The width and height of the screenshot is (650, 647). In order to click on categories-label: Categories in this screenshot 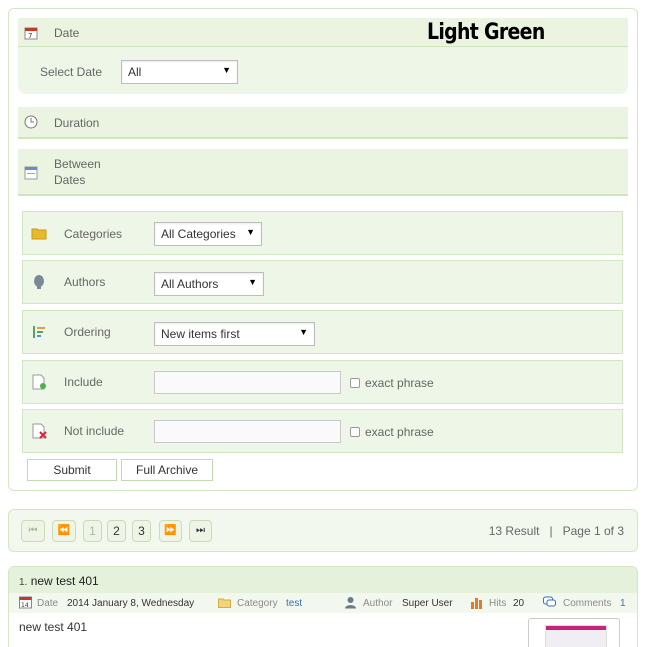, I will do `click(93, 234)`.